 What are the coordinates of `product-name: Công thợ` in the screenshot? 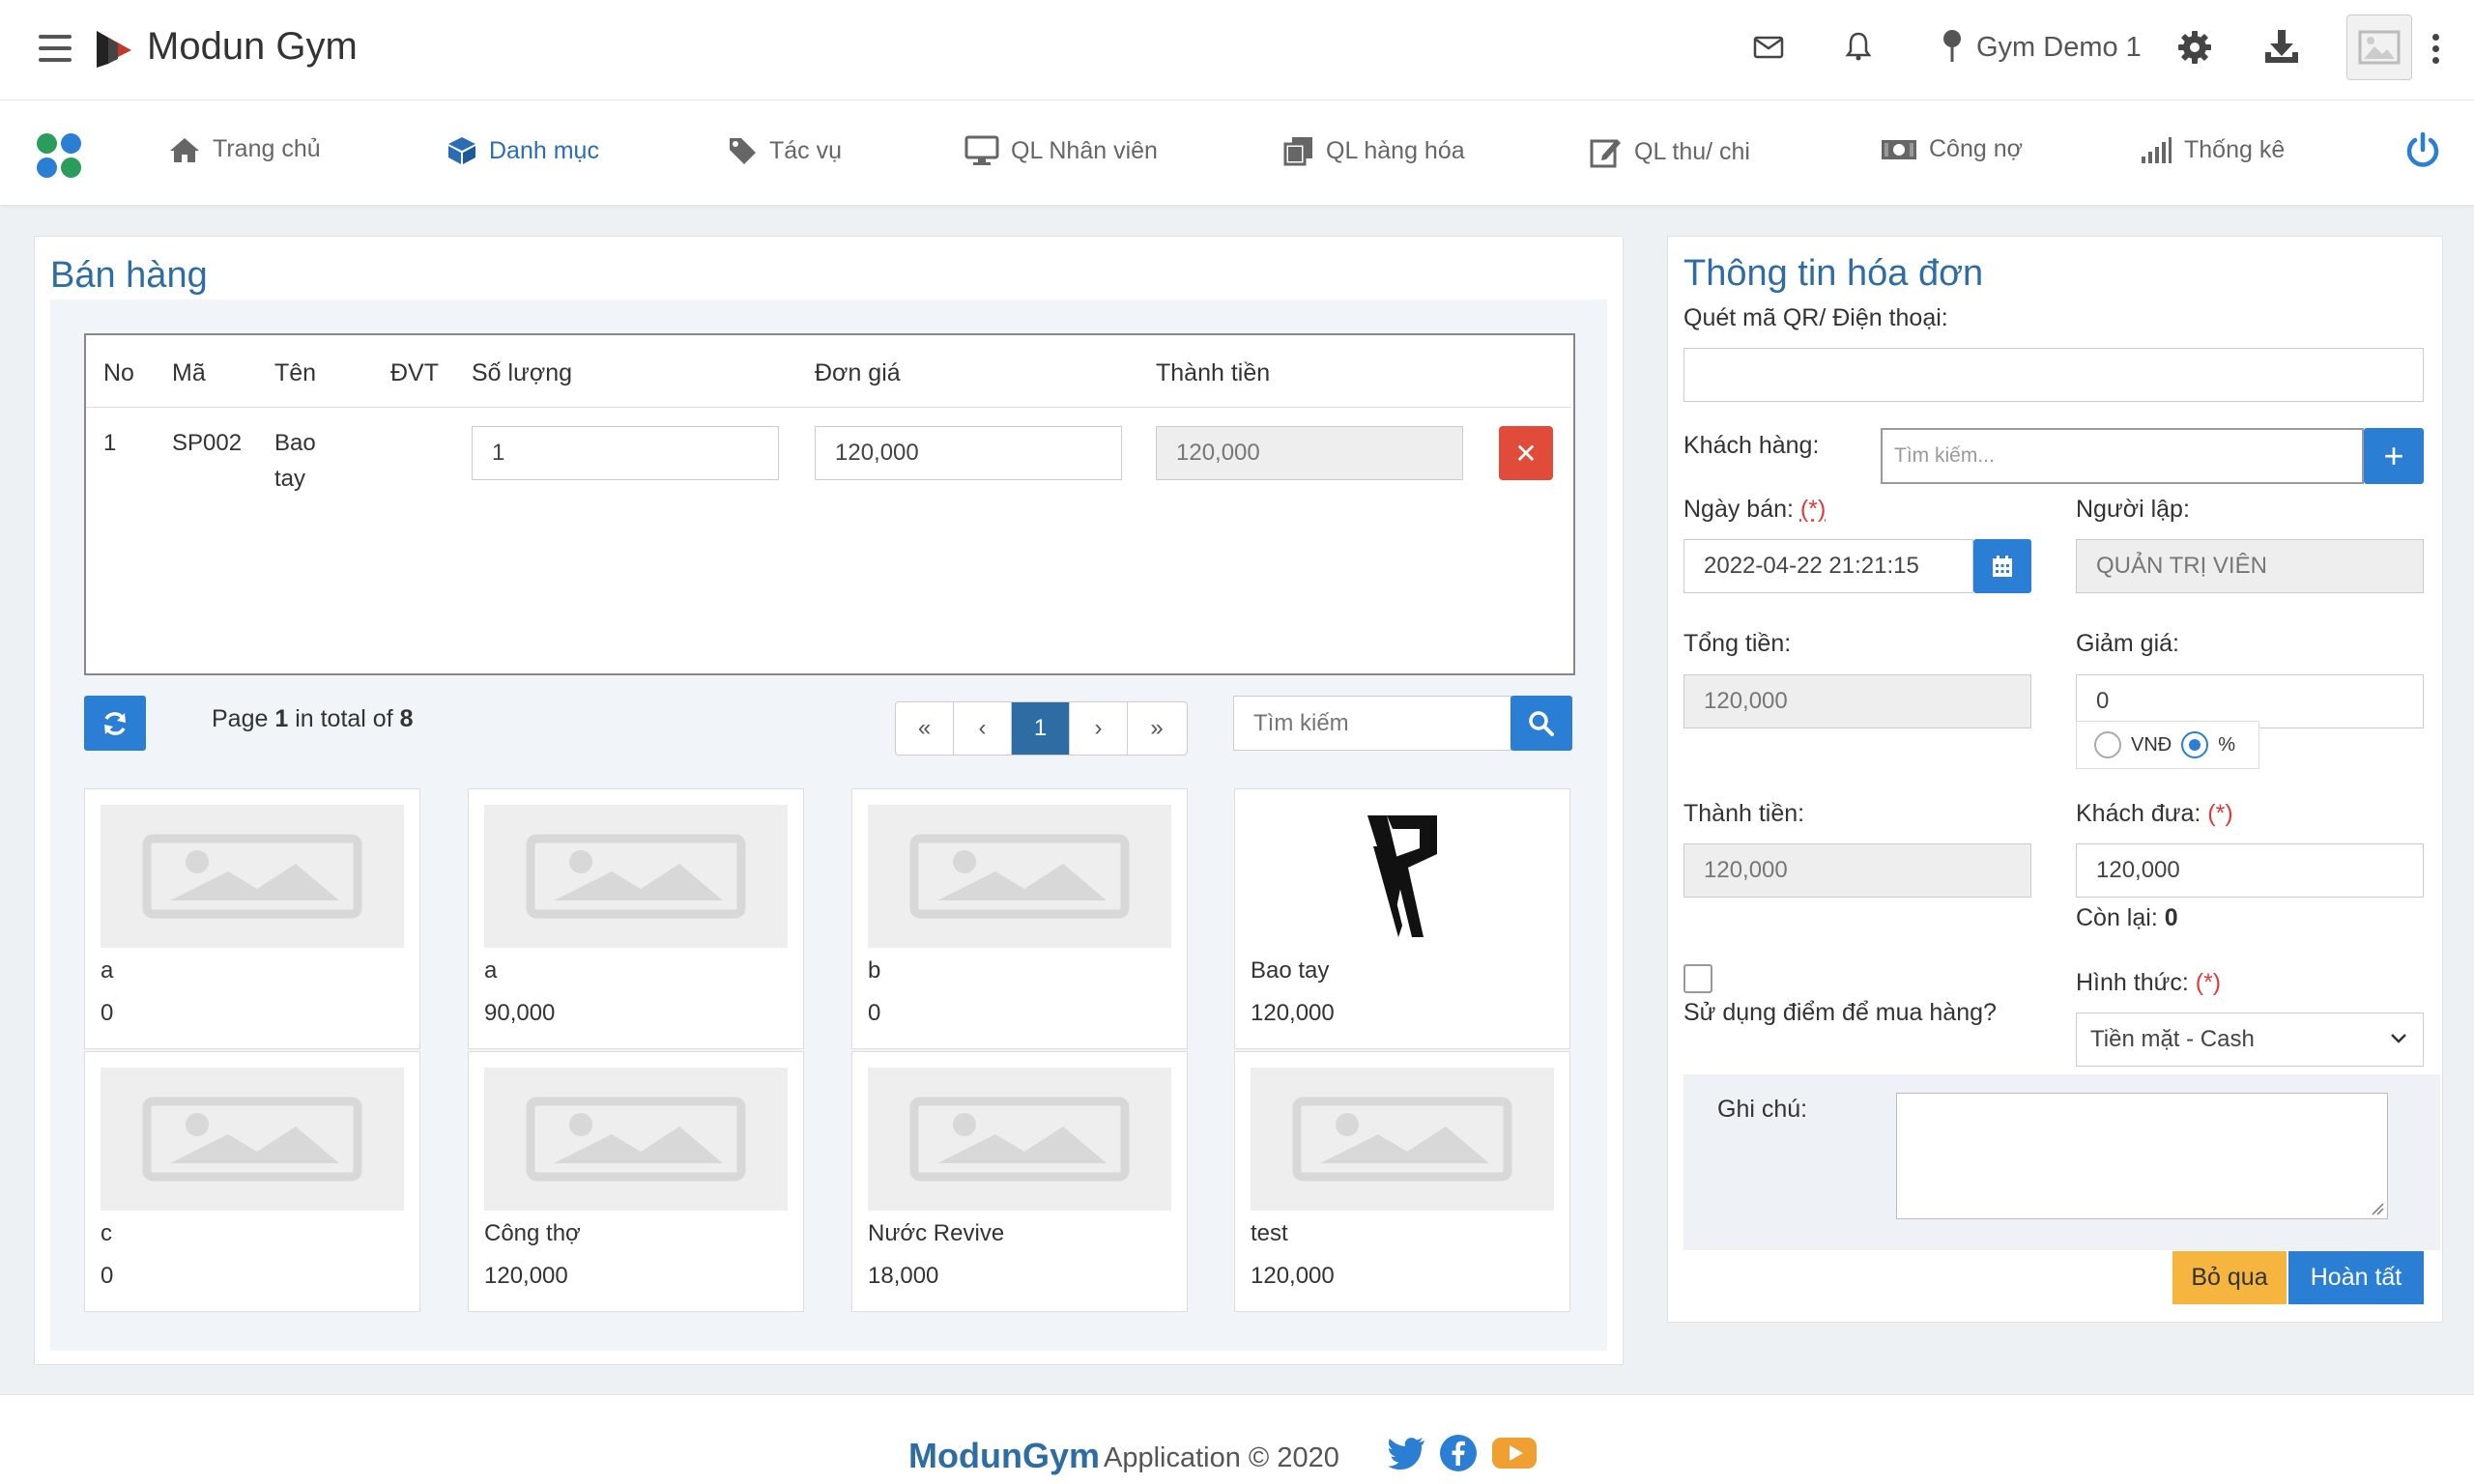 It's located at (532, 1233).